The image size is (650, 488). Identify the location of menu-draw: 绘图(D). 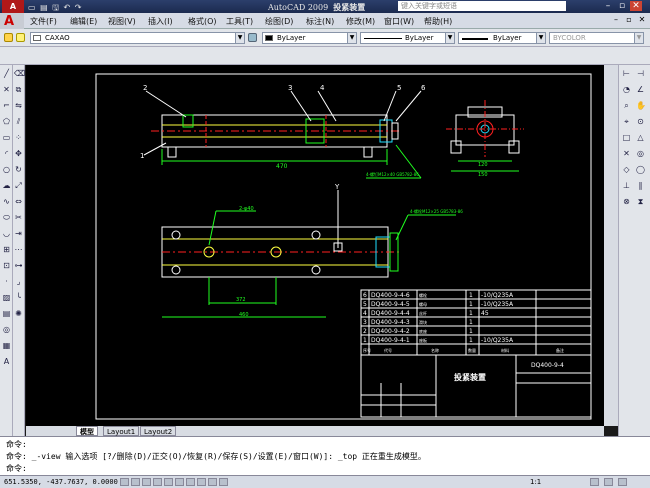
(279, 21).